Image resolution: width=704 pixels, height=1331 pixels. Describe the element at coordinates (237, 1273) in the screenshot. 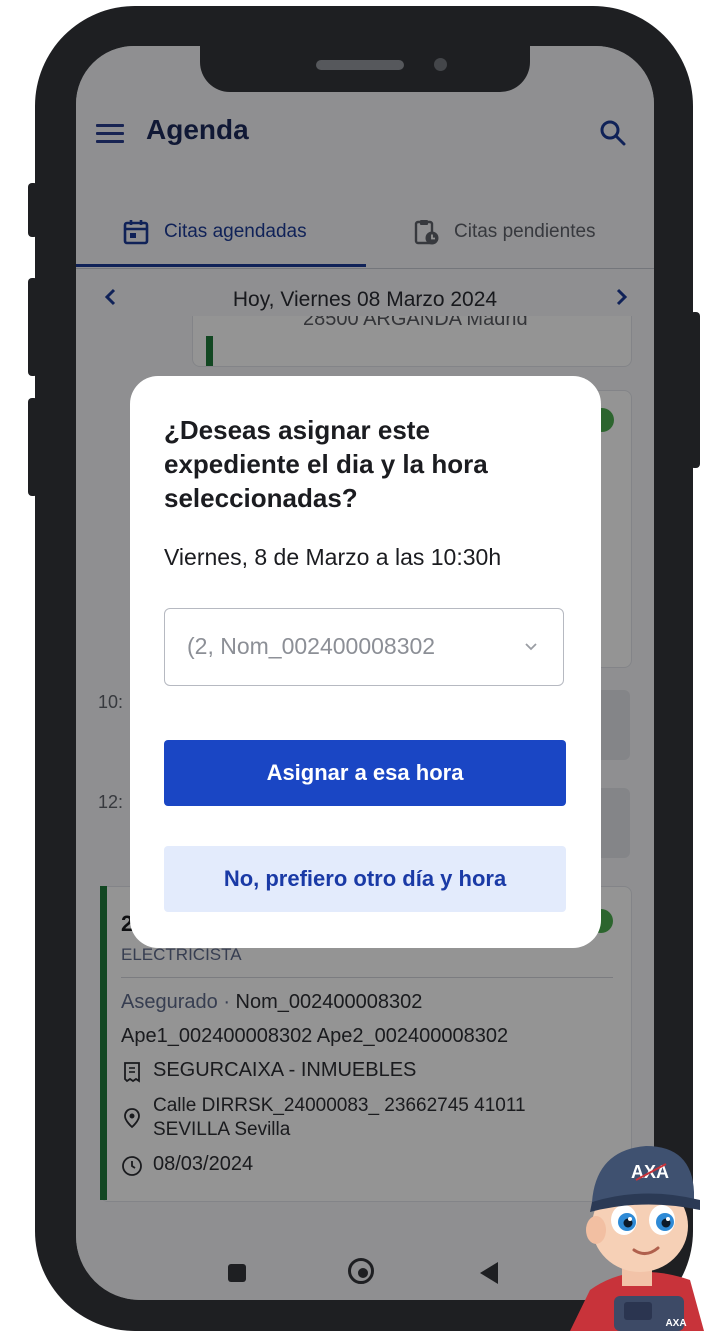

I see `recent-apps-button` at that location.